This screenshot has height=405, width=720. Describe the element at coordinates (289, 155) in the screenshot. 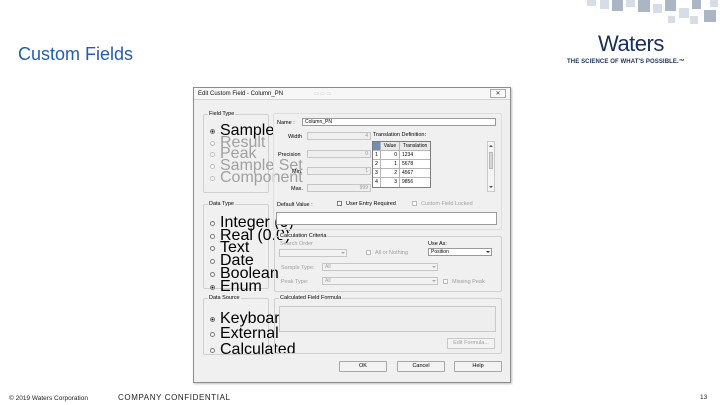

I see `precision-label: Precision` at that location.